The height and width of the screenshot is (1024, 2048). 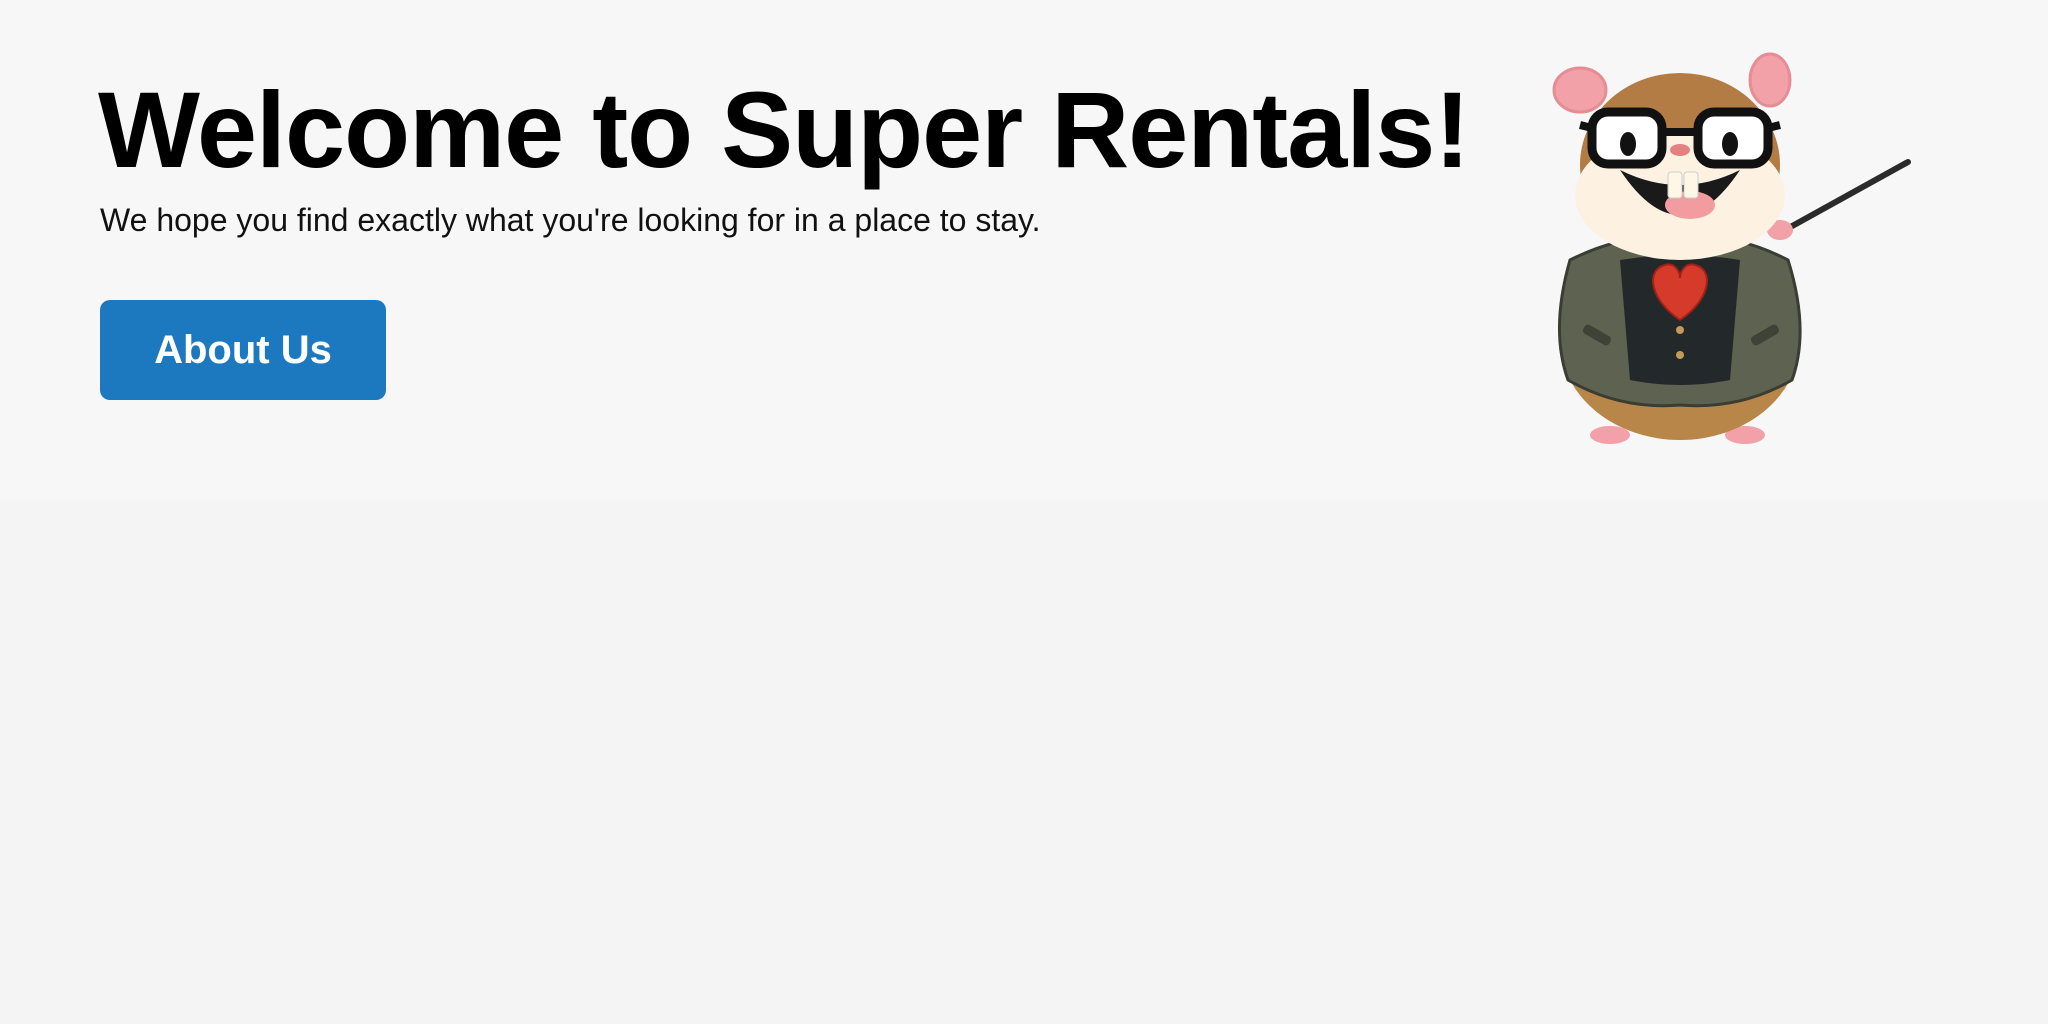 I want to click on about-us-button: About Us, so click(x=243, y=350).